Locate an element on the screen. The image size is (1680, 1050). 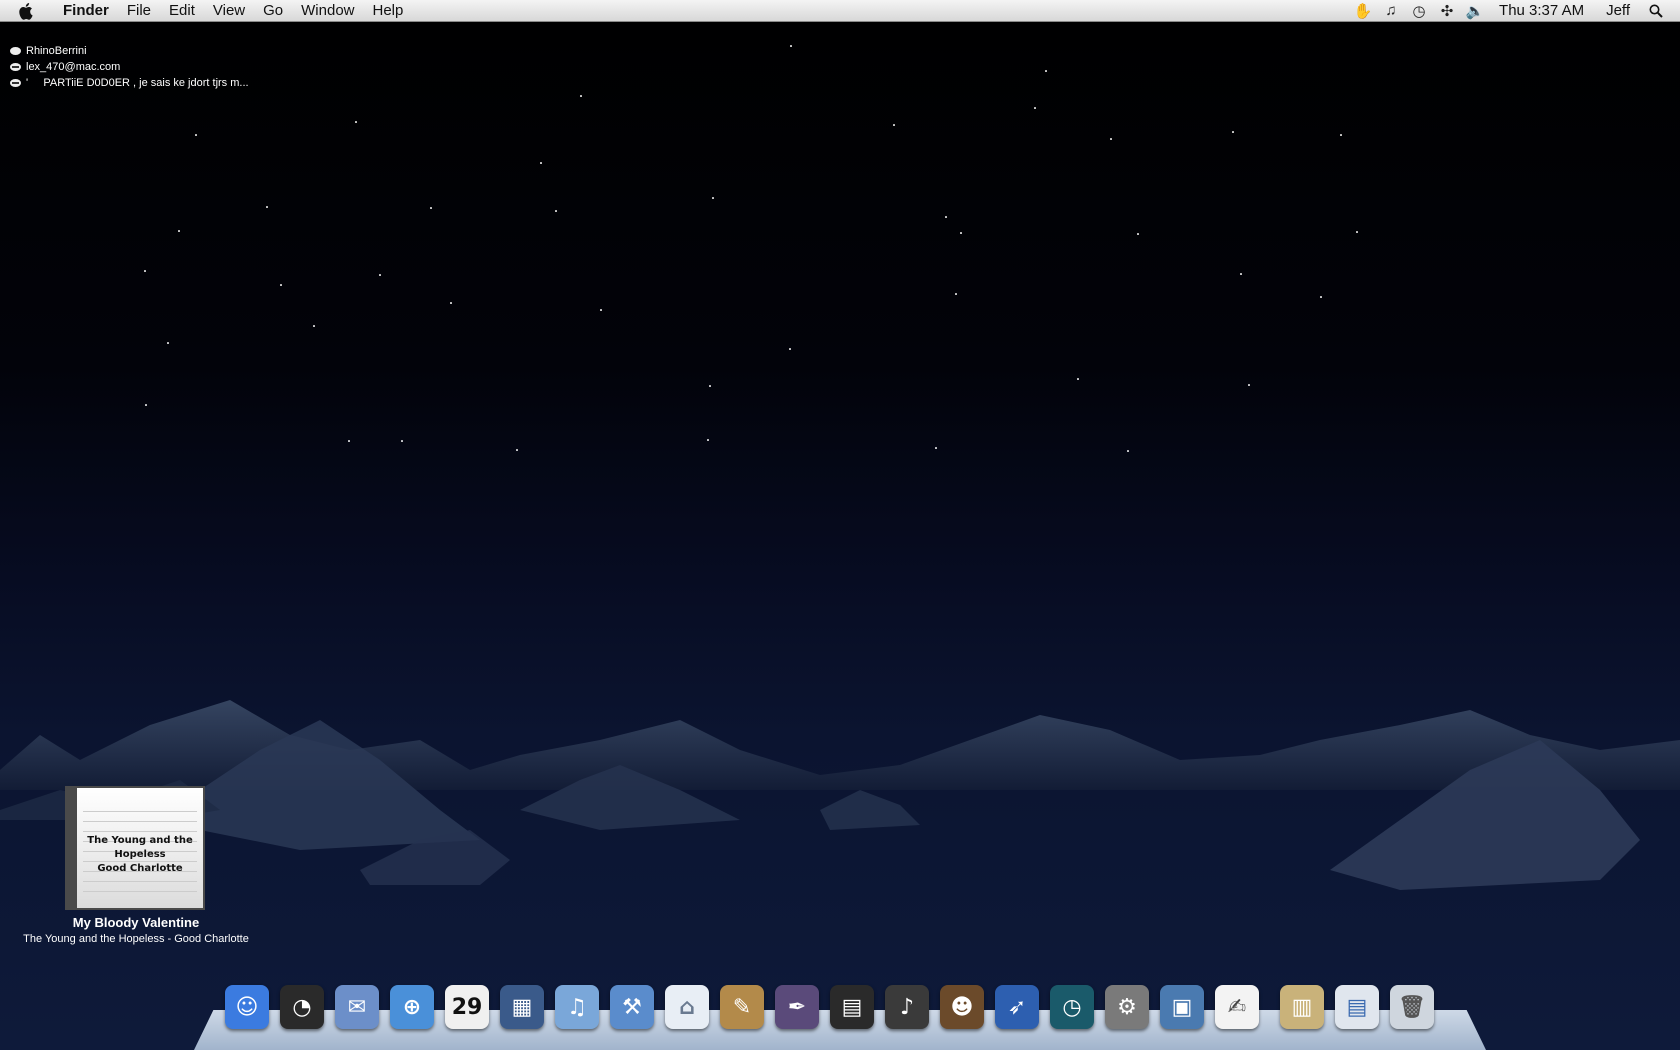
igloo-icon: ⌂ is located at coordinates (687, 1007).